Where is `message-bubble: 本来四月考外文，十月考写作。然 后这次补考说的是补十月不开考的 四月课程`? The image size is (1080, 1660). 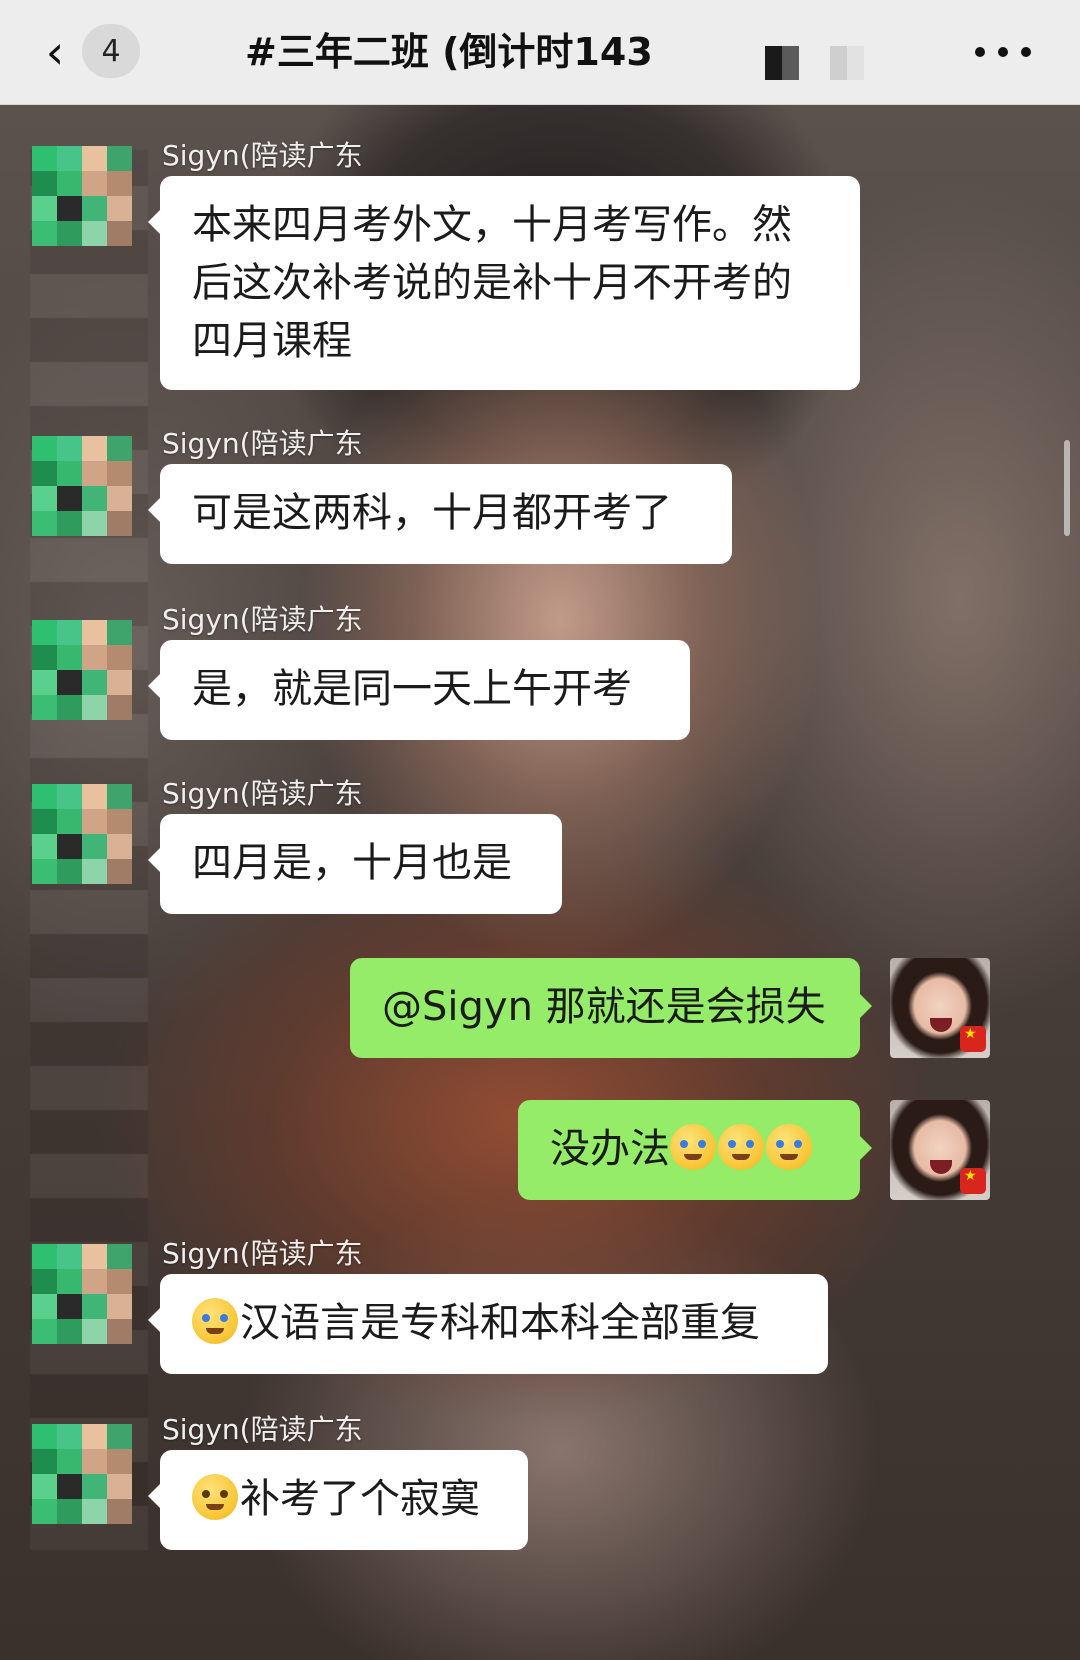 message-bubble: 本来四月考外文，十月考写作。然 后这次补考说的是补十月不开考的 四月课程 is located at coordinates (504, 283).